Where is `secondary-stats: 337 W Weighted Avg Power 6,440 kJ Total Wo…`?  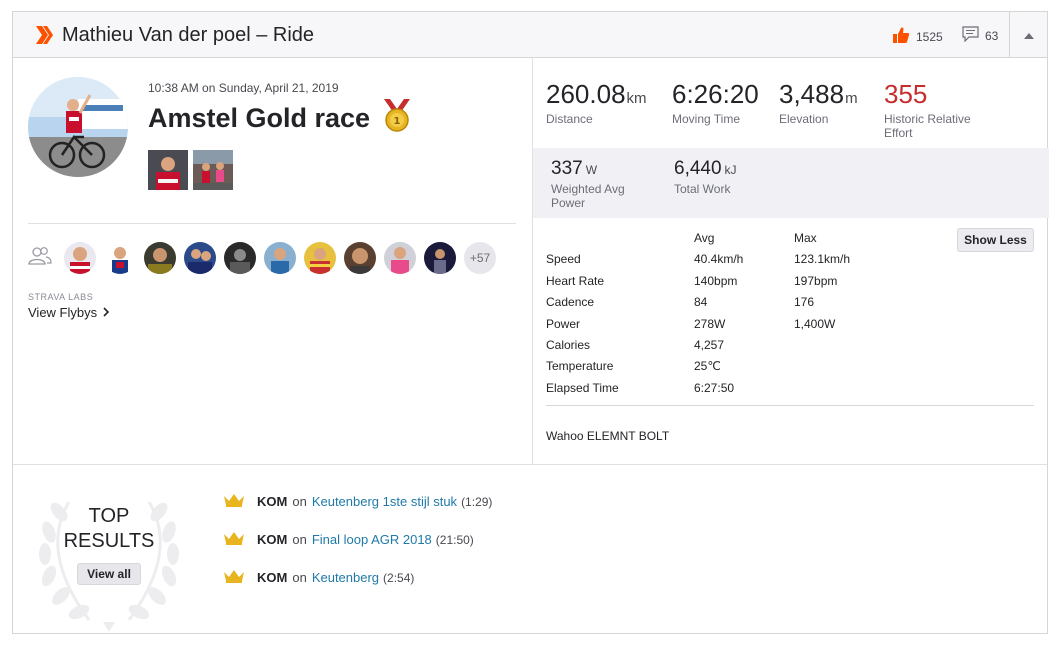 secondary-stats: 337 W Weighted Avg Power 6,440 kJ Total Wo… is located at coordinates (791, 183).